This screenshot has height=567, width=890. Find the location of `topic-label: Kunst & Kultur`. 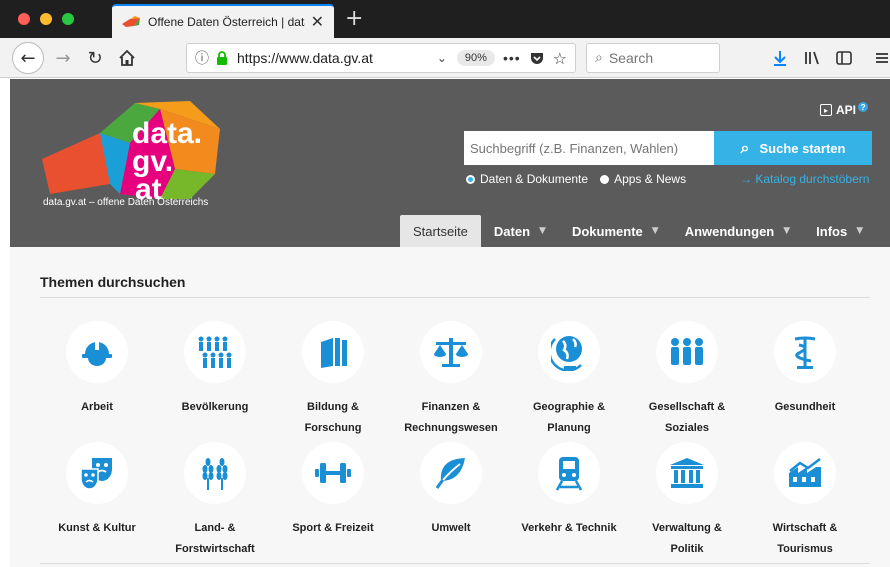

topic-label: Kunst & Kultur is located at coordinates (97, 528).